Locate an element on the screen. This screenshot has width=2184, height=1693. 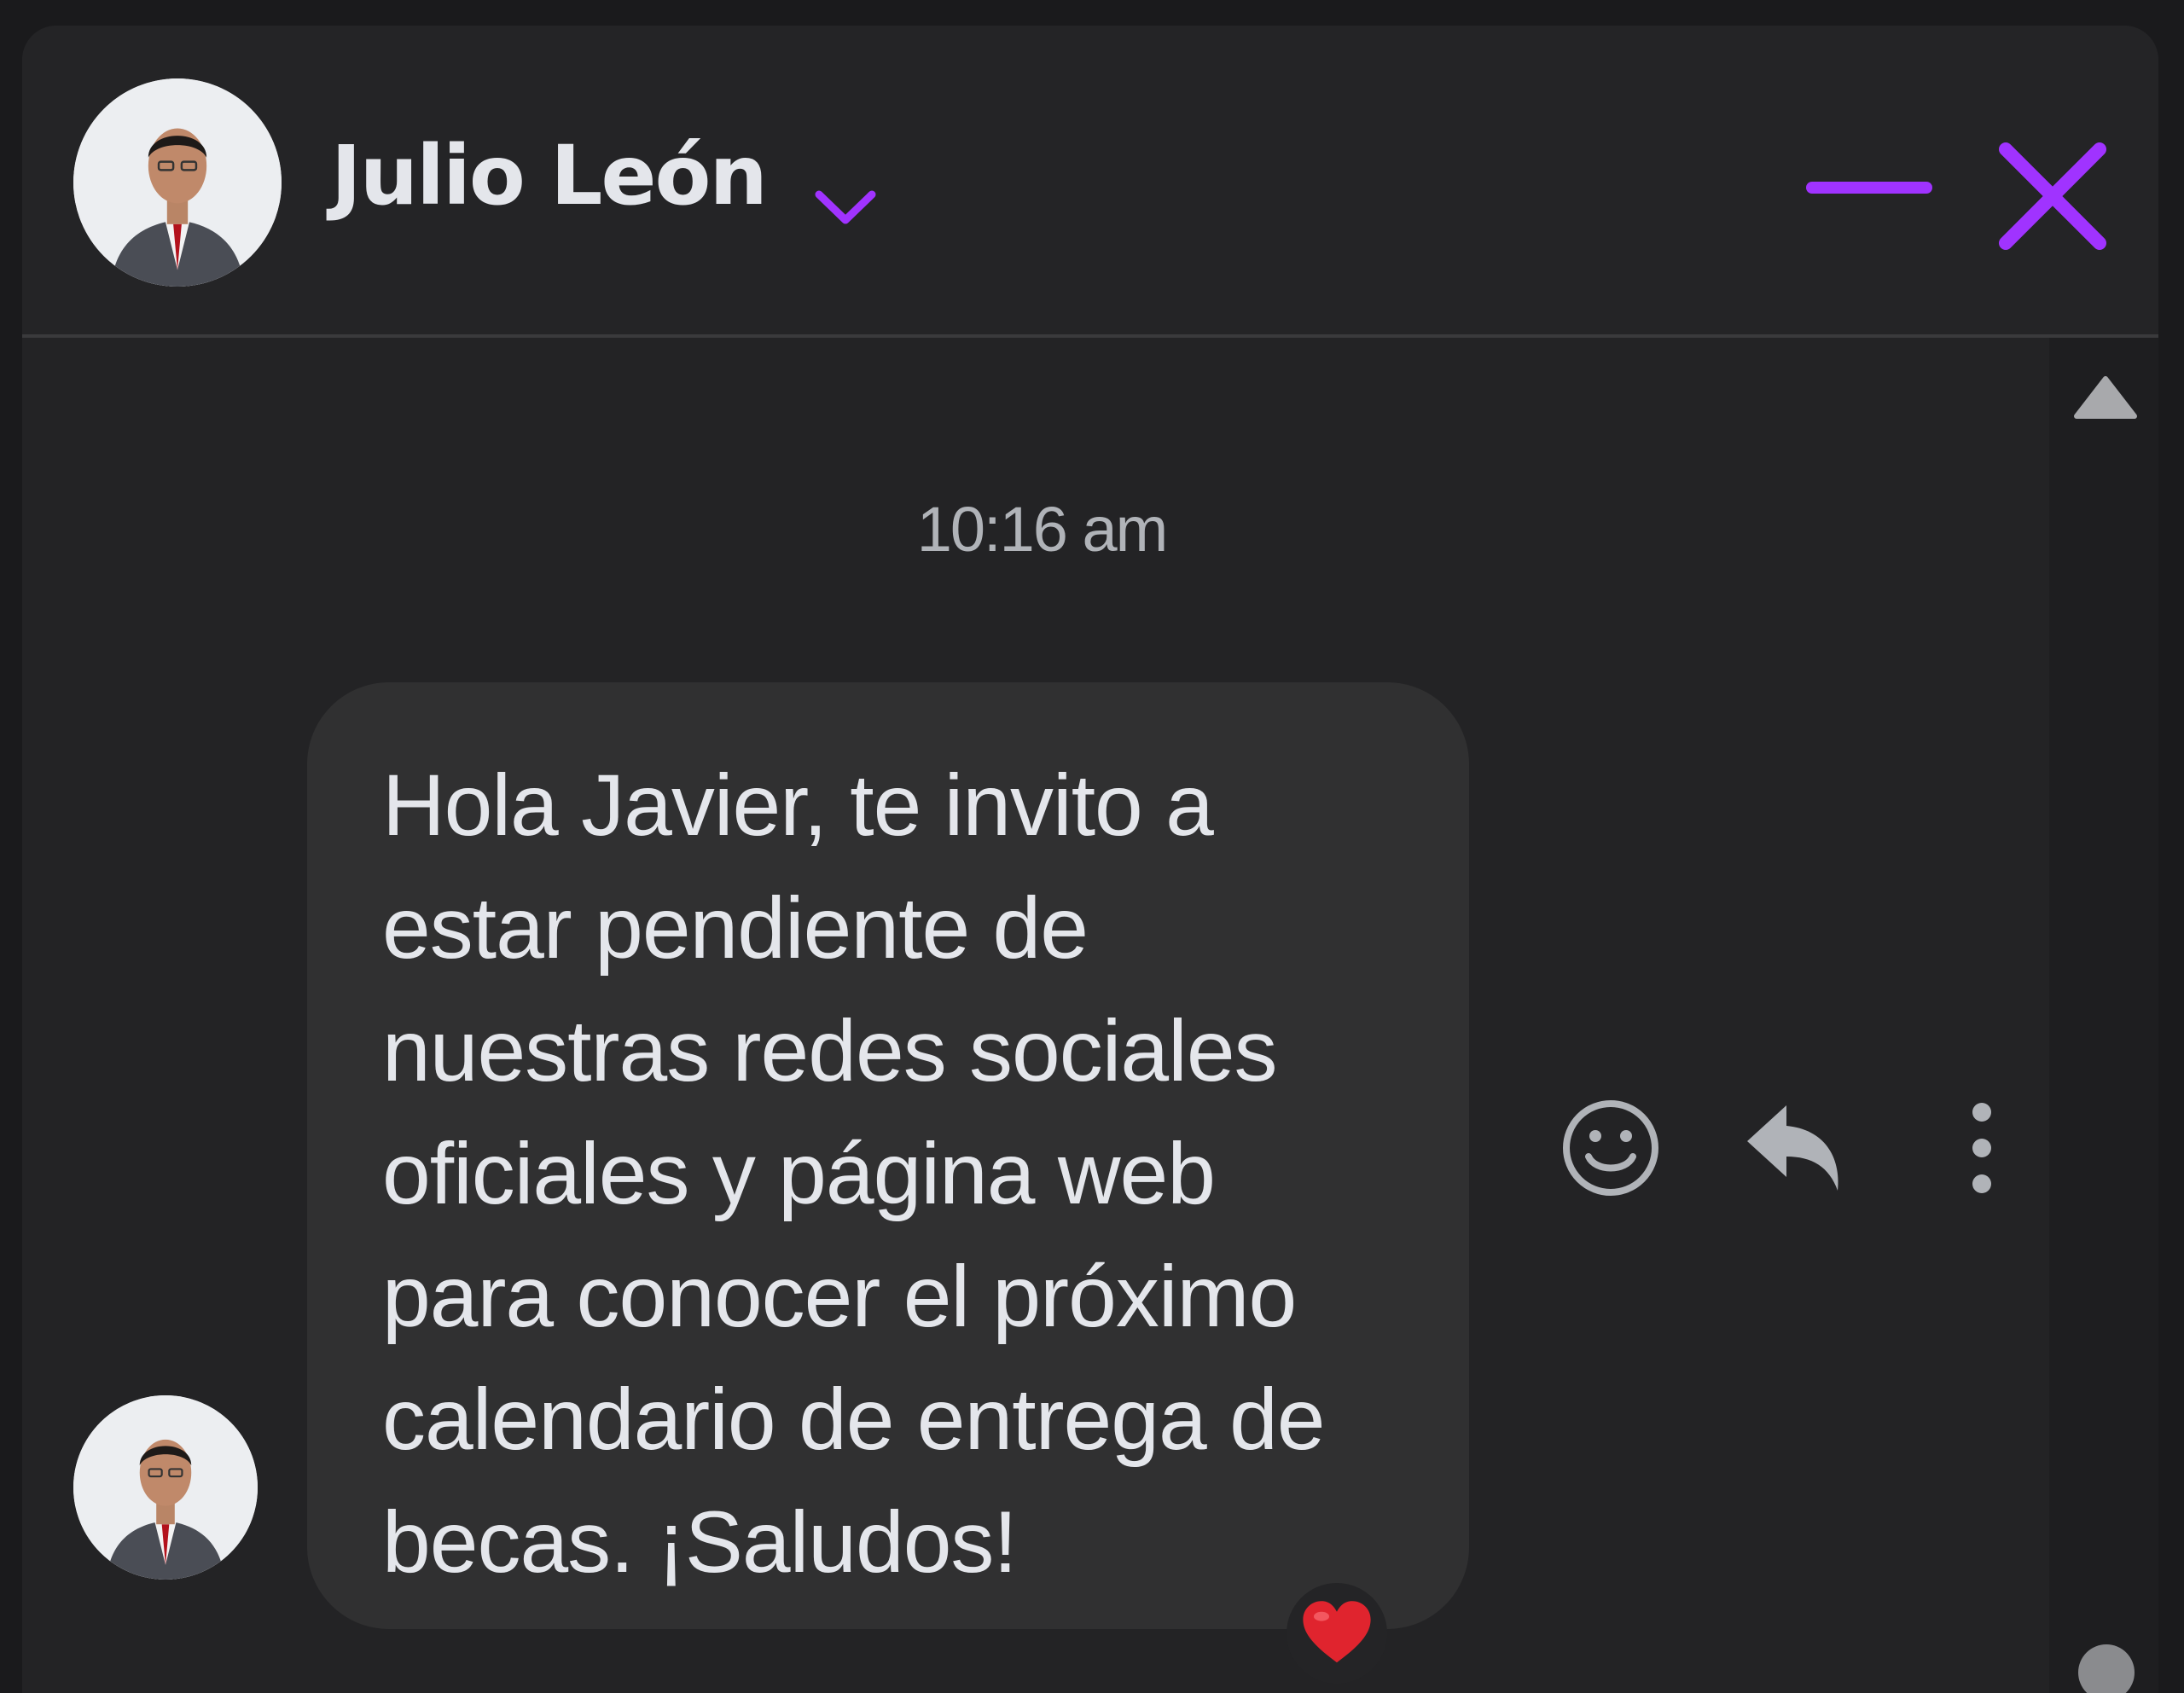
contact-avatar is located at coordinates (177, 182).